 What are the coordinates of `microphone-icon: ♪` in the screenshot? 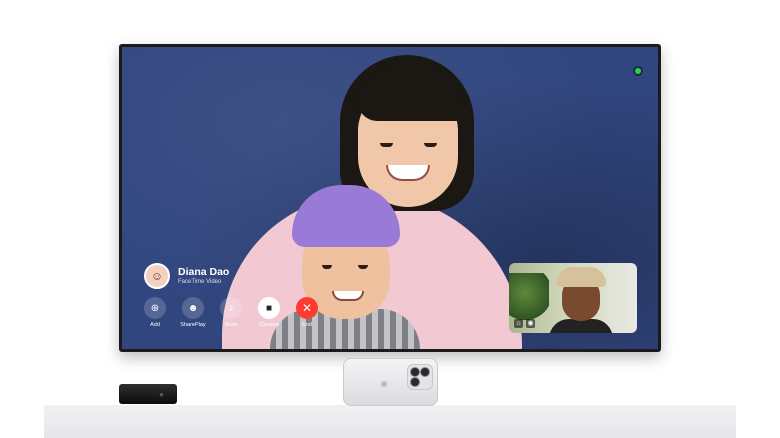 It's located at (231, 308).